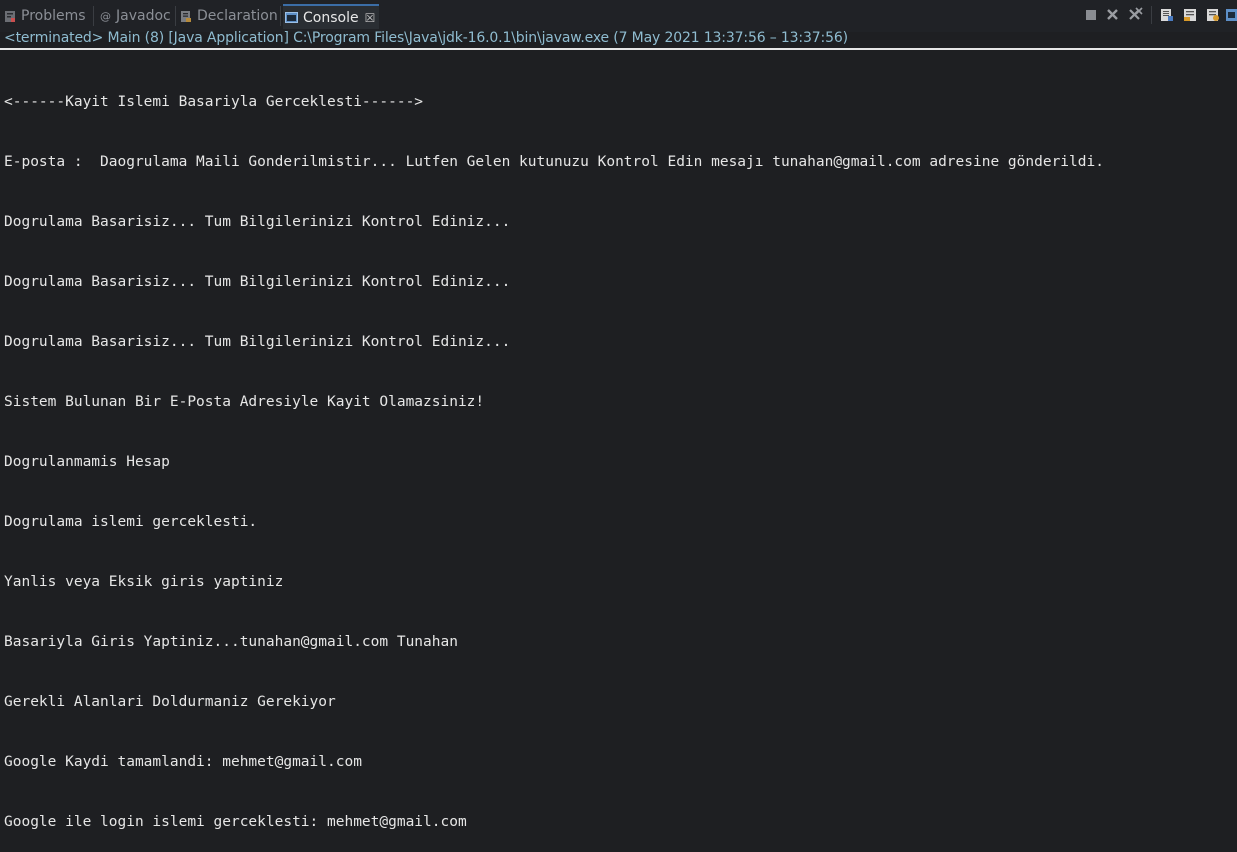  What do you see at coordinates (186, 16) in the screenshot?
I see `declaration-icon` at bounding box center [186, 16].